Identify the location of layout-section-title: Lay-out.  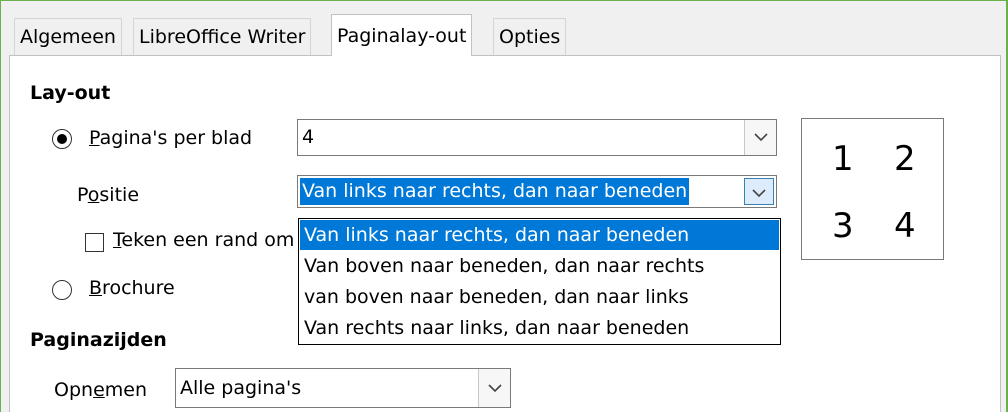
(70, 93).